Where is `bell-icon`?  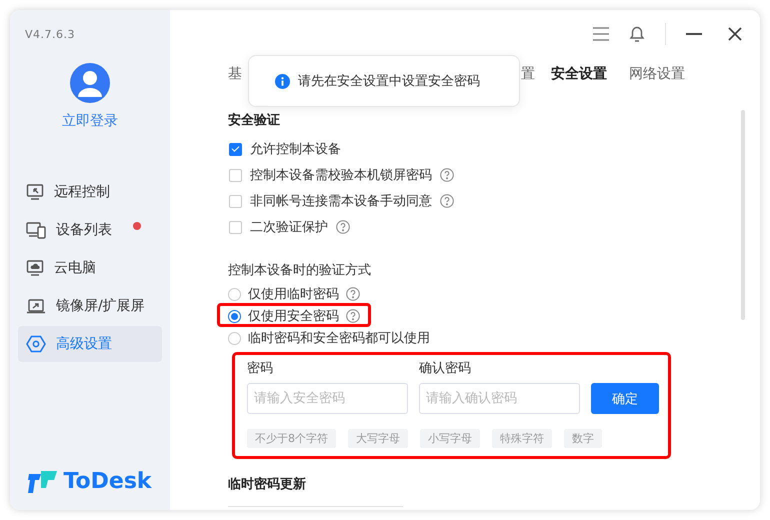 bell-icon is located at coordinates (637, 34).